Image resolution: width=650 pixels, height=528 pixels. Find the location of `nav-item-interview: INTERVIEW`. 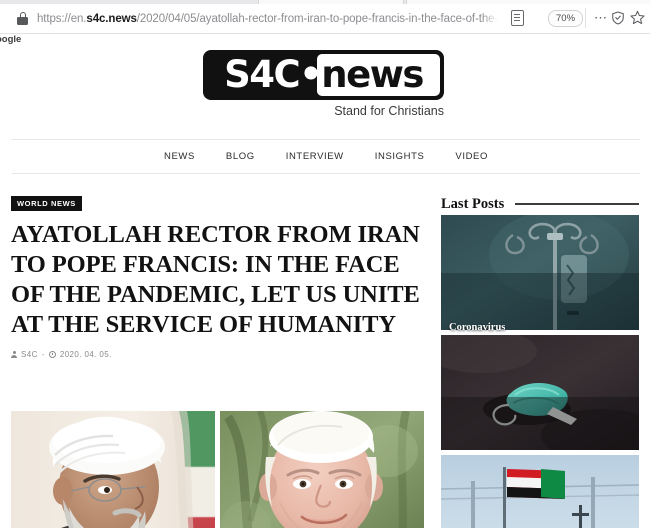

nav-item-interview: INTERVIEW is located at coordinates (315, 156).